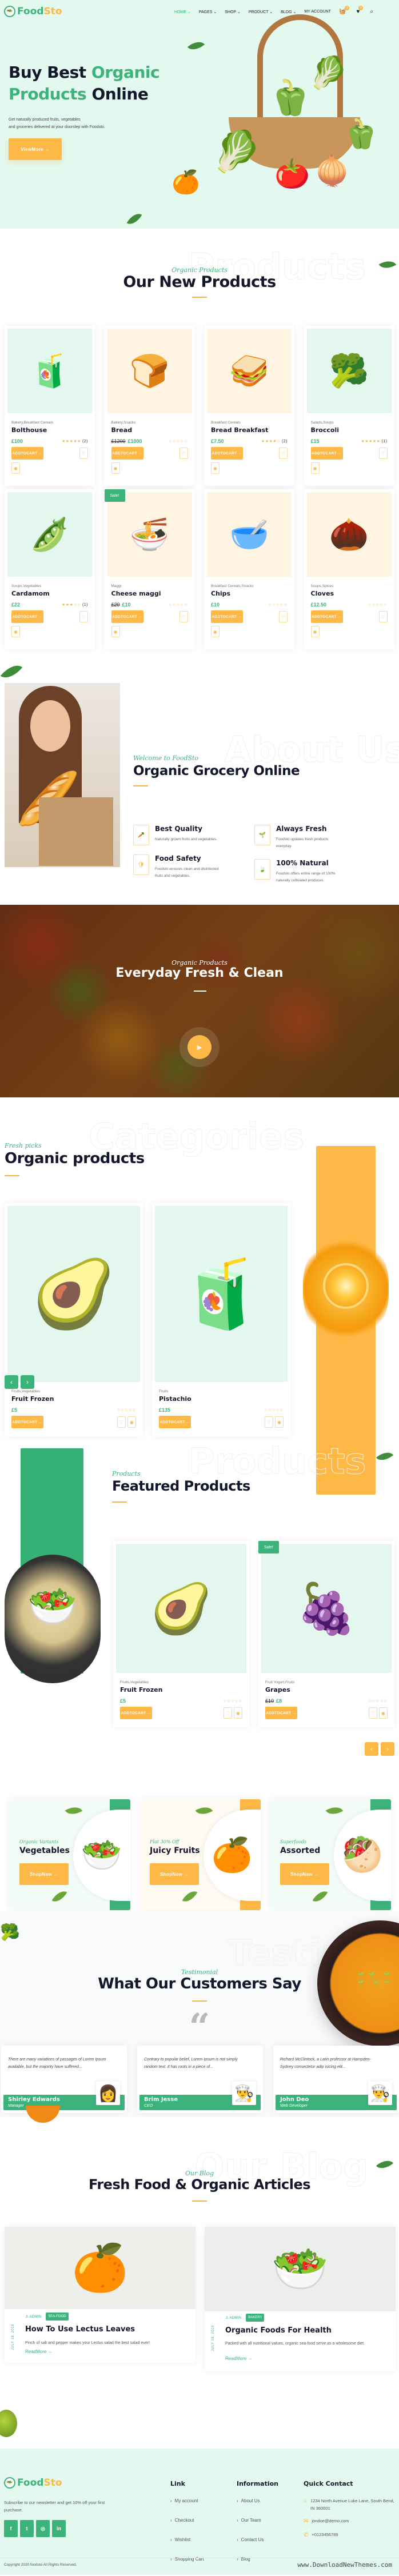 This screenshot has height=2576, width=399. What do you see at coordinates (221, 1399) in the screenshot?
I see `product-name: Pistachio` at bounding box center [221, 1399].